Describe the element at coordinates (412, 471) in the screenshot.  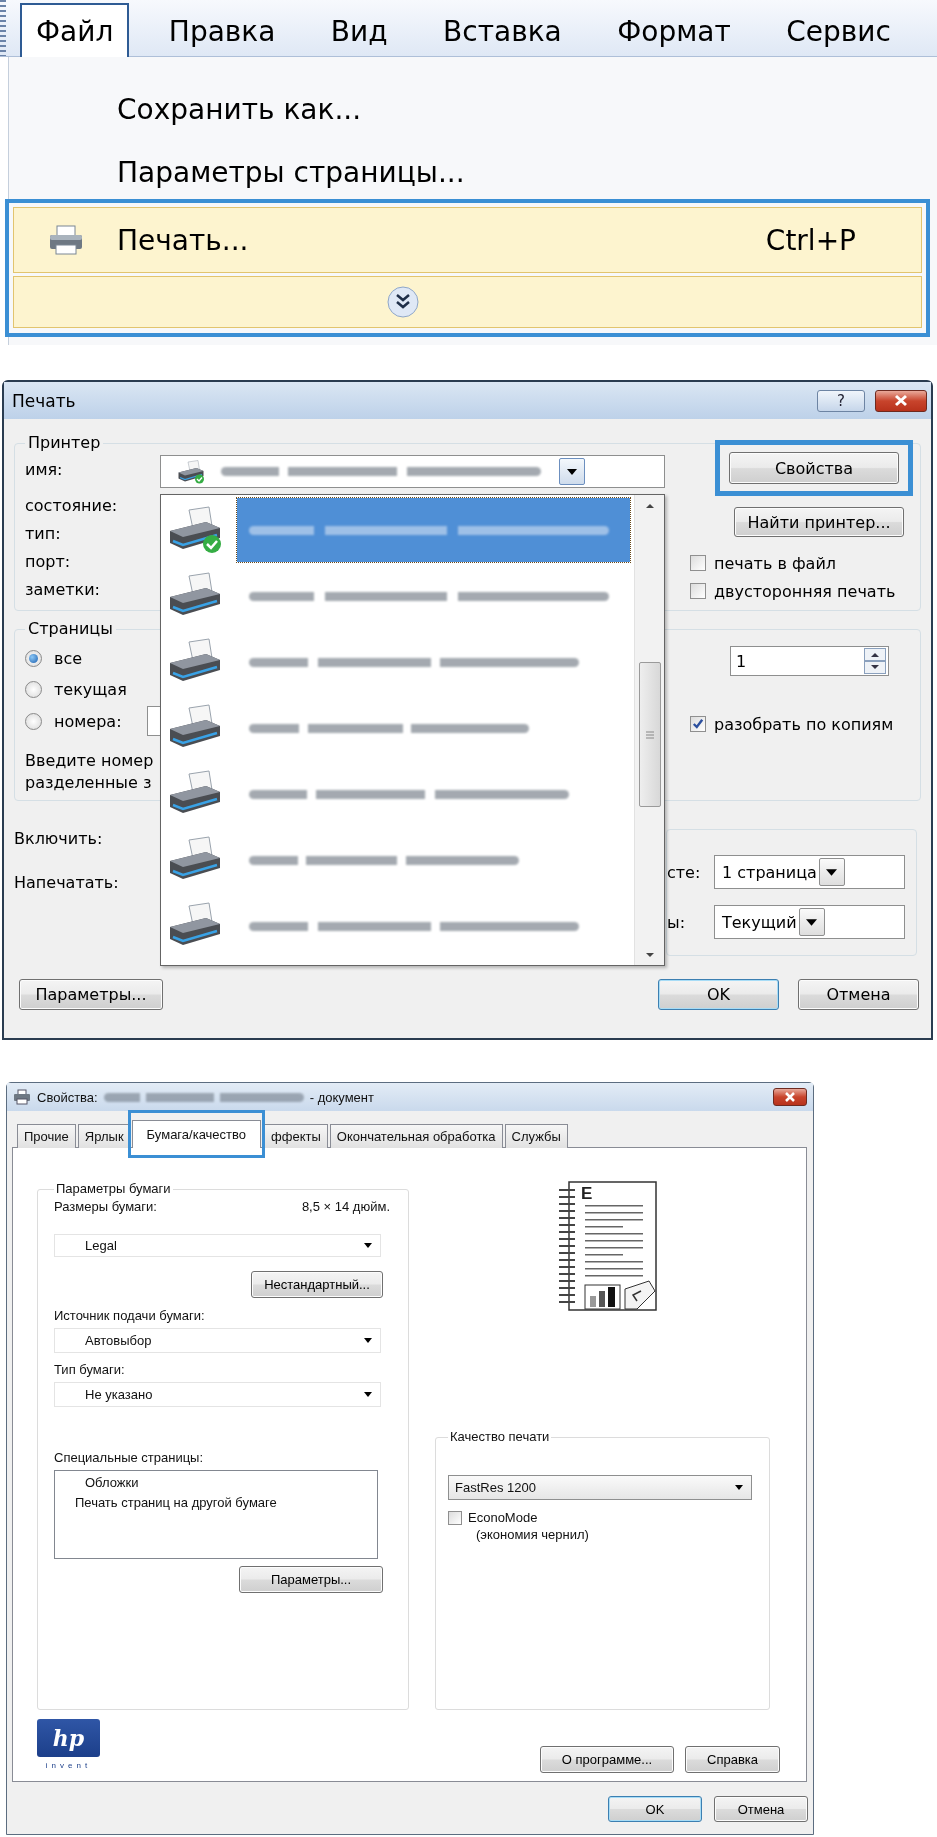
I see `printer-select` at that location.